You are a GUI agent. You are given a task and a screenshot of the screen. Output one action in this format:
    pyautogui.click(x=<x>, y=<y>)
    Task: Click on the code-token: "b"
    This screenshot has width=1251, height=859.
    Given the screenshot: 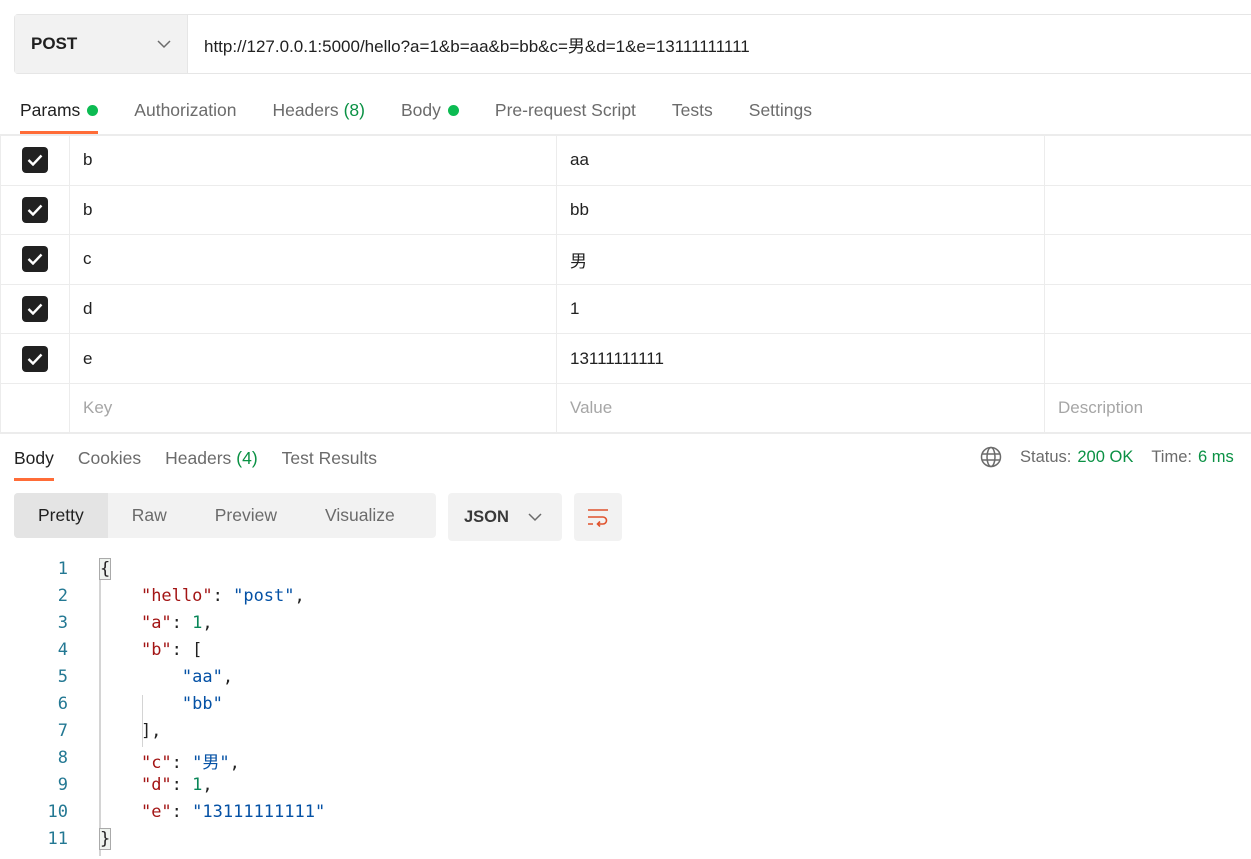 What is the action you would take?
    pyautogui.click(x=156, y=650)
    